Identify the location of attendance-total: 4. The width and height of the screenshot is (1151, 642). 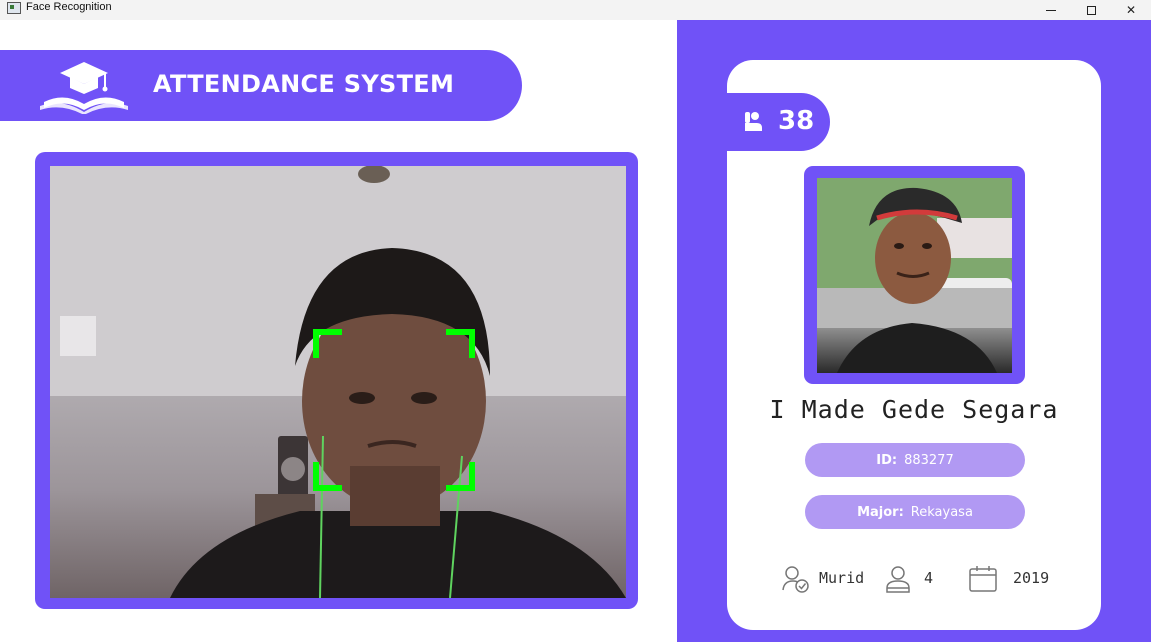
(929, 578).